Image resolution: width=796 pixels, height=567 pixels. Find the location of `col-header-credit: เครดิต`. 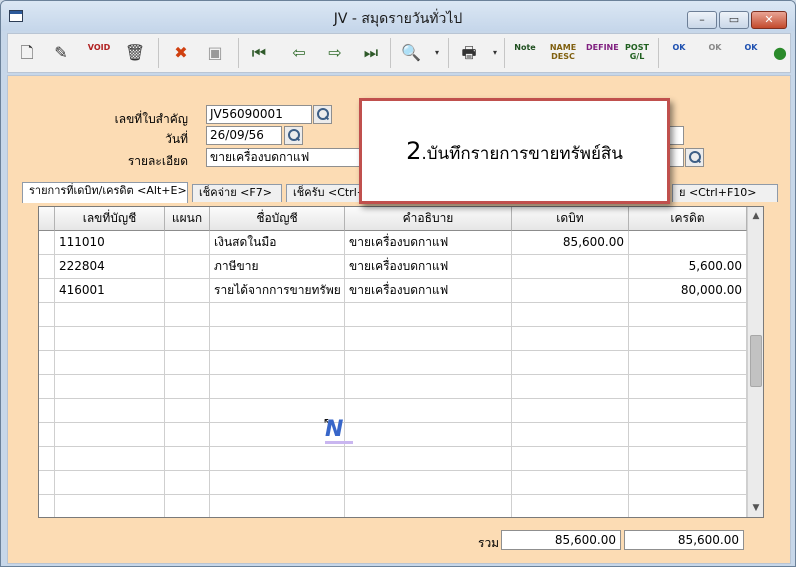

col-header-credit: เครดิต is located at coordinates (688, 219).